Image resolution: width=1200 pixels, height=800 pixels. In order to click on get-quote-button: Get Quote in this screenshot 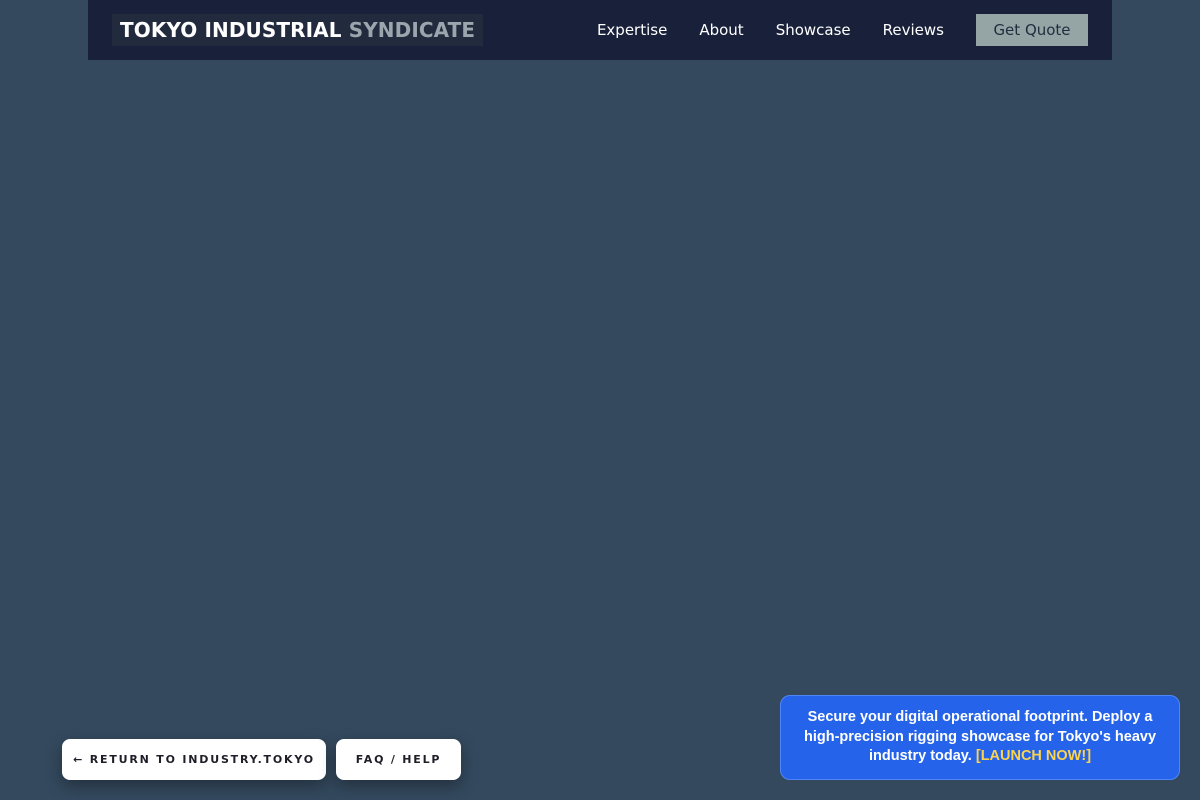, I will do `click(1032, 30)`.